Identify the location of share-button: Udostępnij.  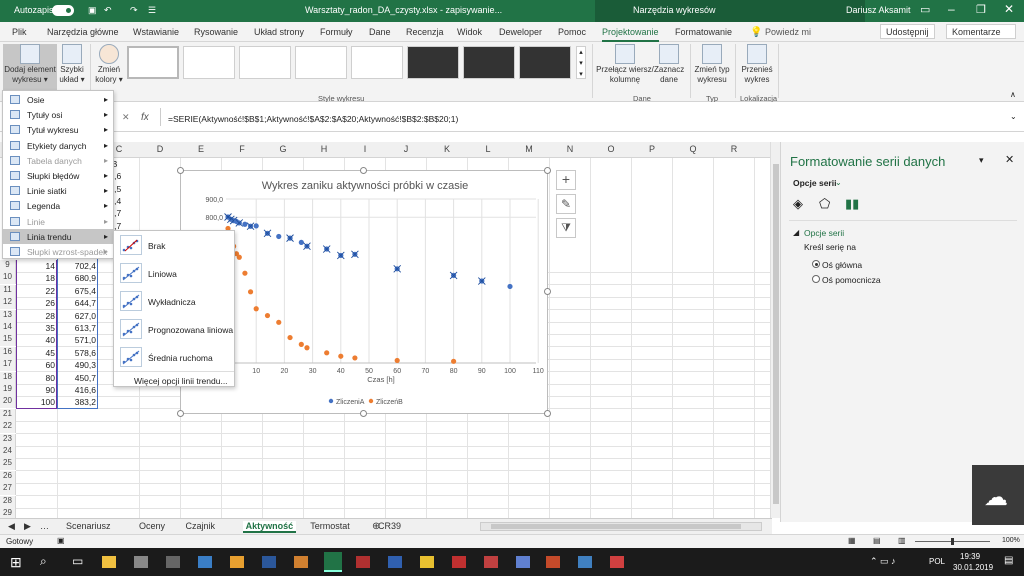
(907, 31).